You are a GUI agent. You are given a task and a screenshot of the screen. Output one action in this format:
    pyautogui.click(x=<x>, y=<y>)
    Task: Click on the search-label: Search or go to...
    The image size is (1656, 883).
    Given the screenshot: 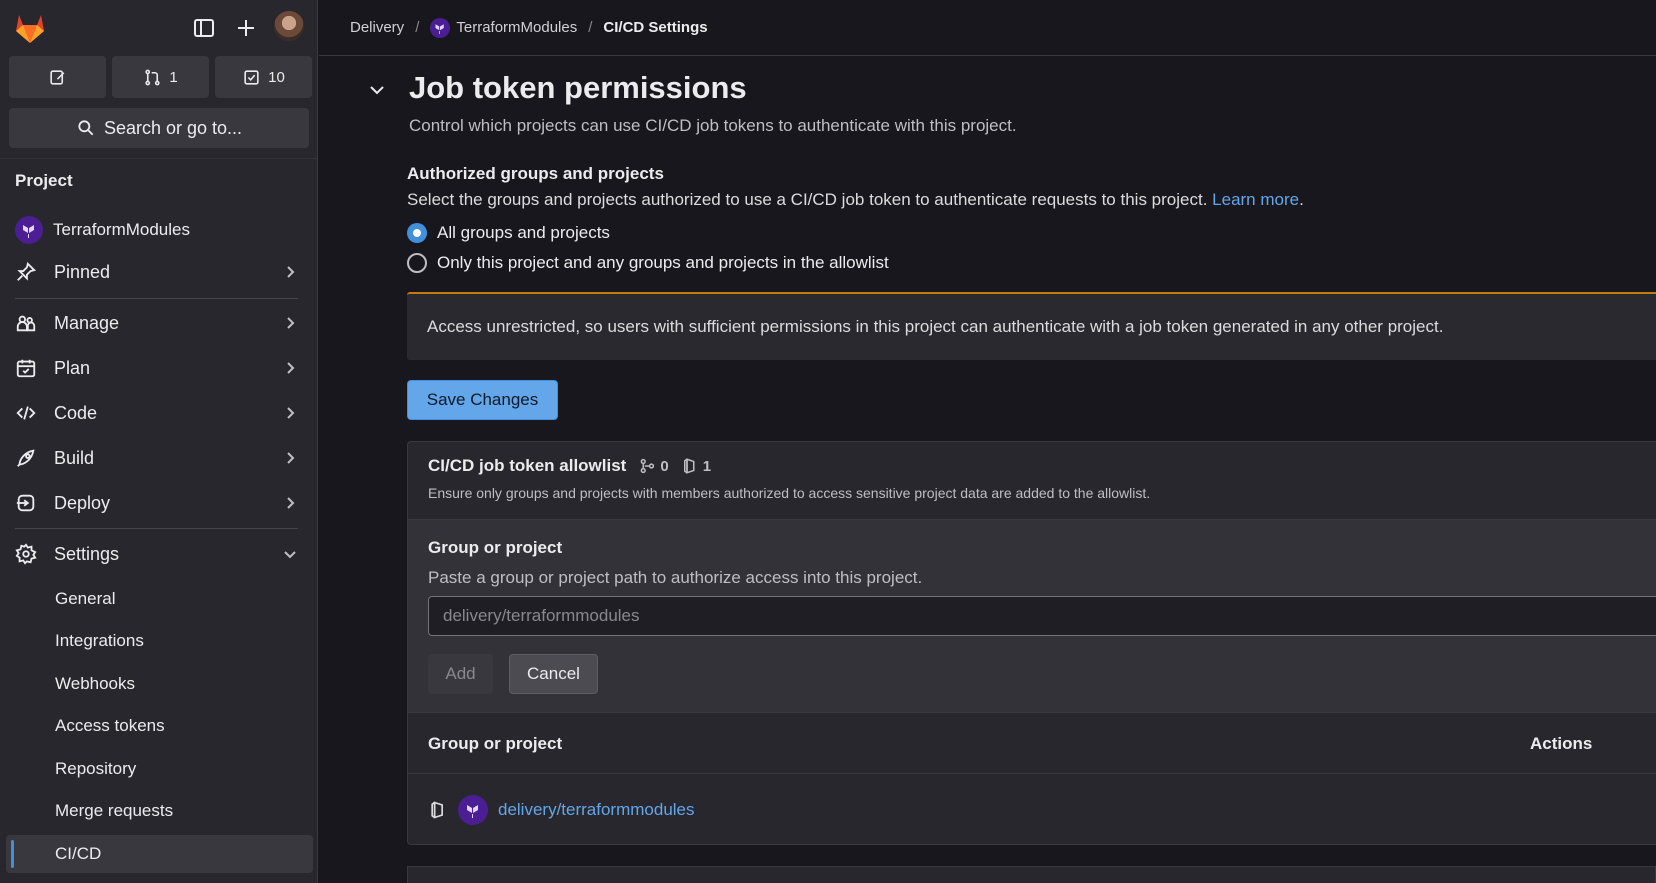 What is the action you would take?
    pyautogui.click(x=173, y=127)
    